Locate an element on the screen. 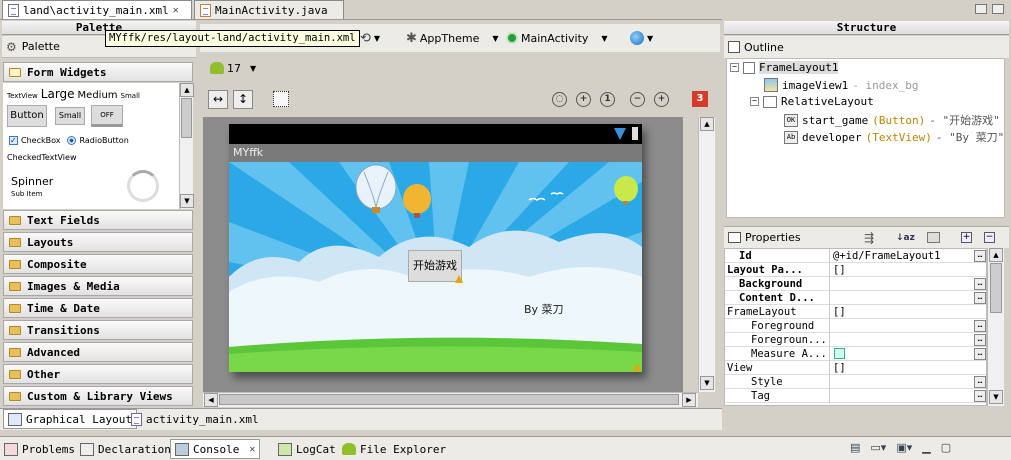  scroll-right-icon: ▶ is located at coordinates (689, 400).